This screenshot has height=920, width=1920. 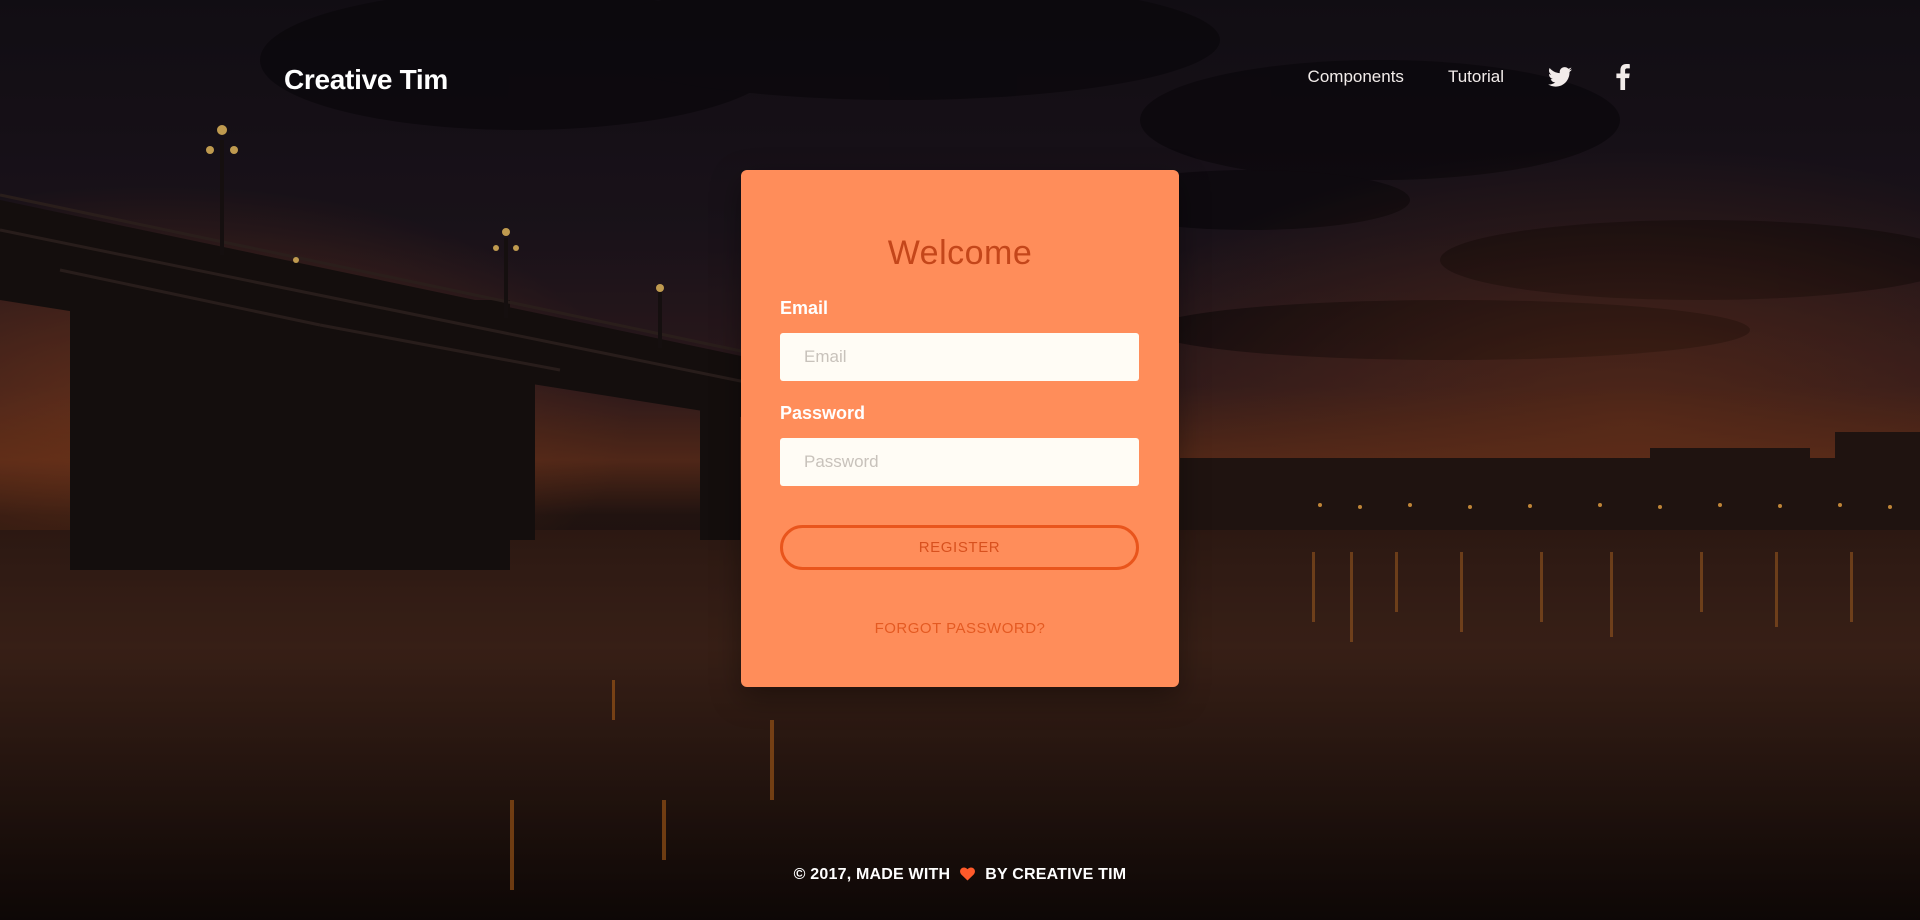 I want to click on password-label: Password, so click(x=823, y=413).